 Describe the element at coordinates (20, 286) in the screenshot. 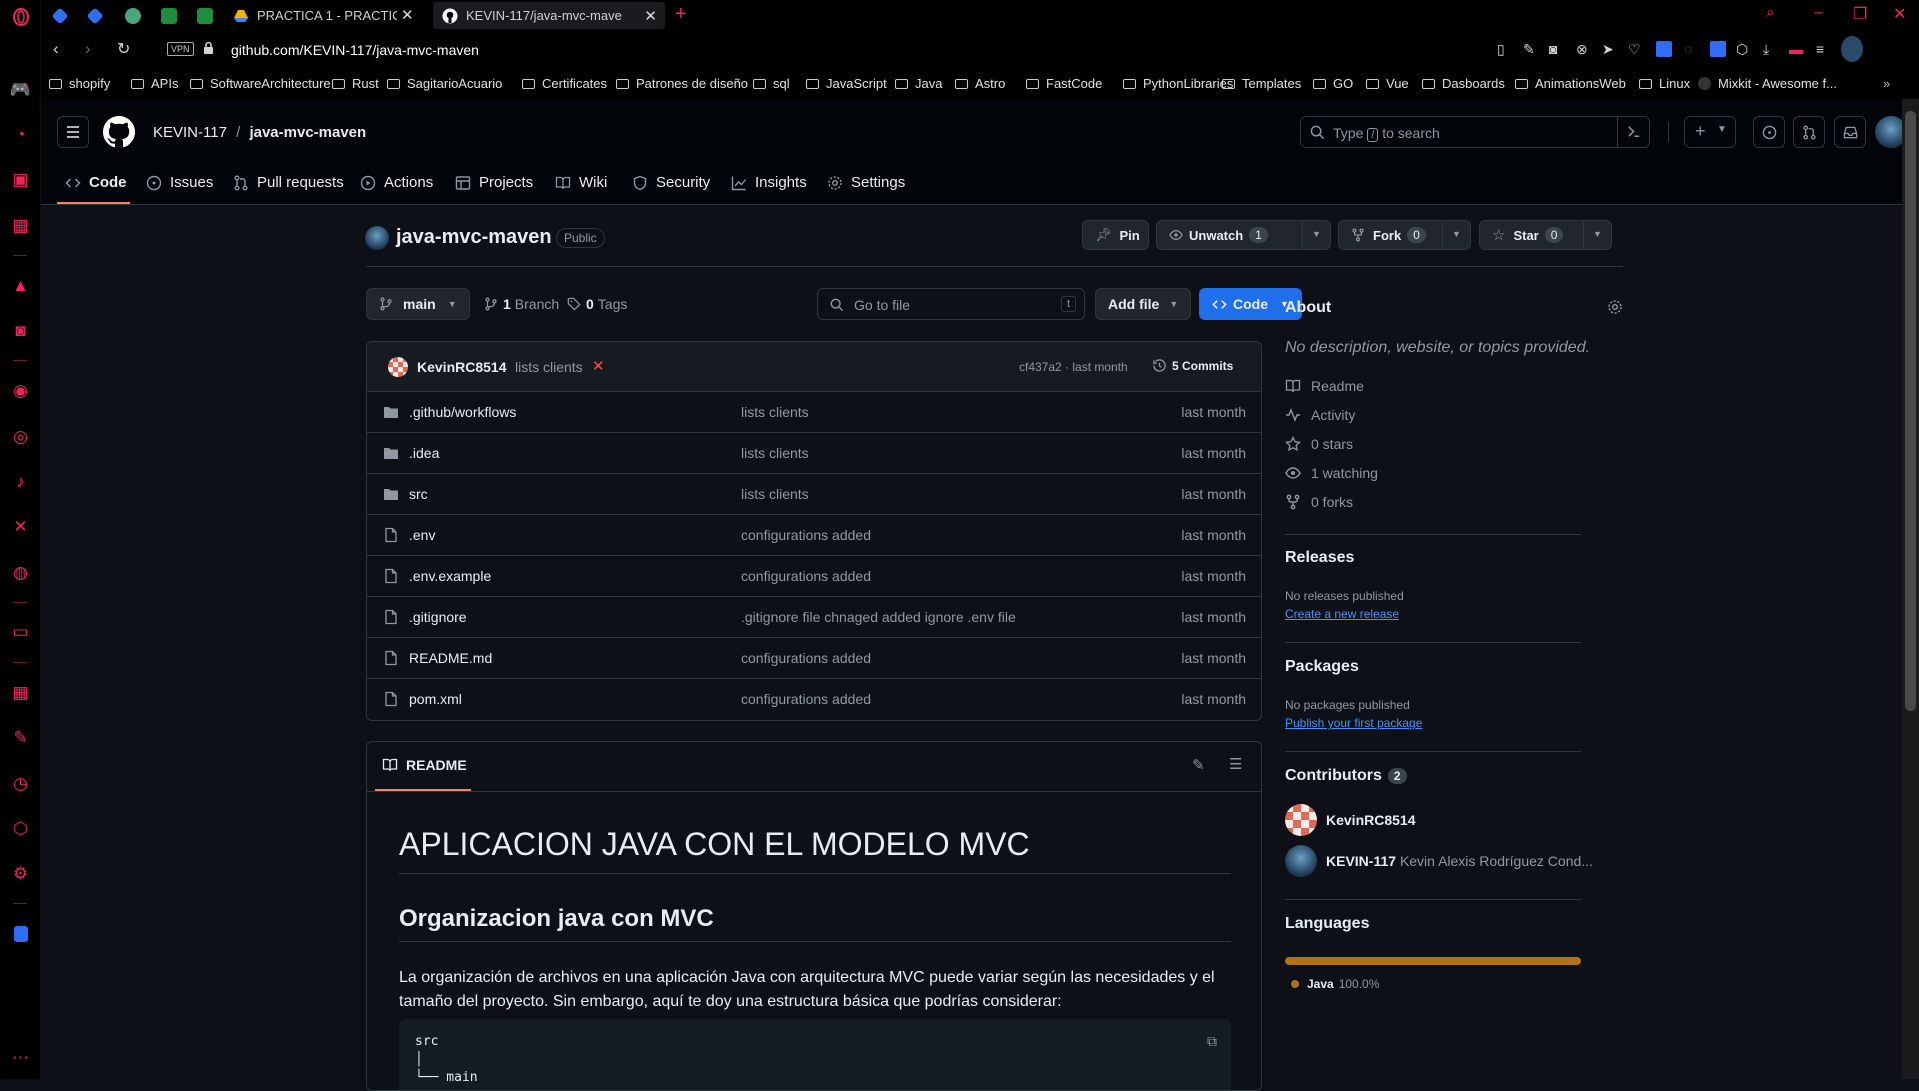

I see `aria-icon: ▲` at that location.